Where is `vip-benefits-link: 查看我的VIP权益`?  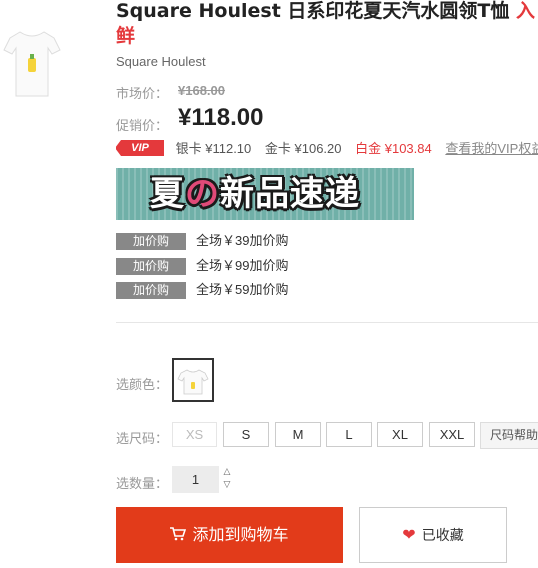
vip-benefits-link: 查看我的VIP权益 is located at coordinates (491, 148).